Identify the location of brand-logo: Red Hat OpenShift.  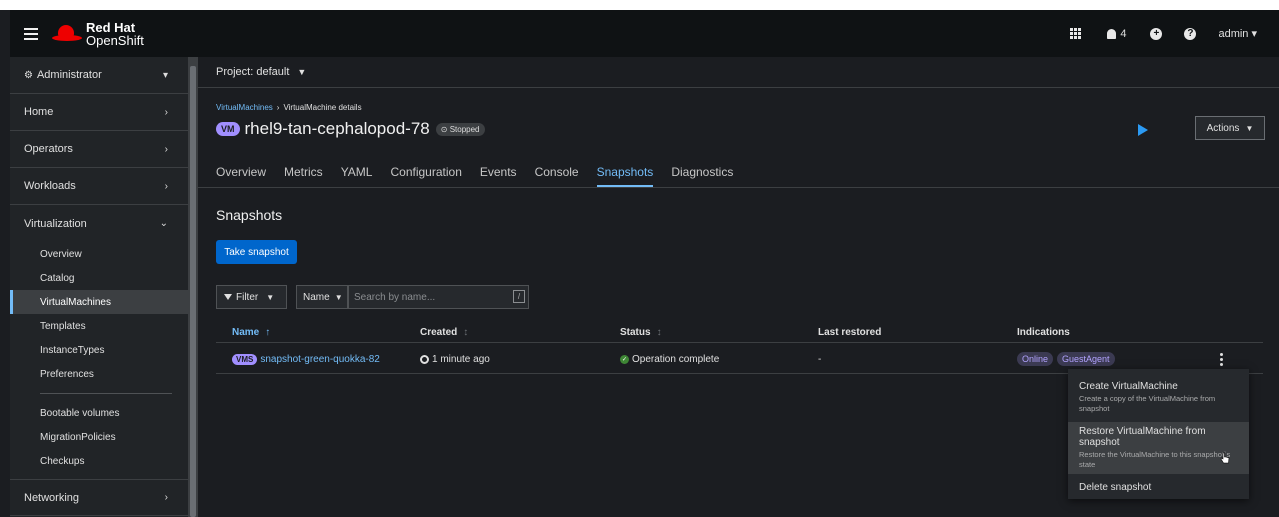
(98, 34).